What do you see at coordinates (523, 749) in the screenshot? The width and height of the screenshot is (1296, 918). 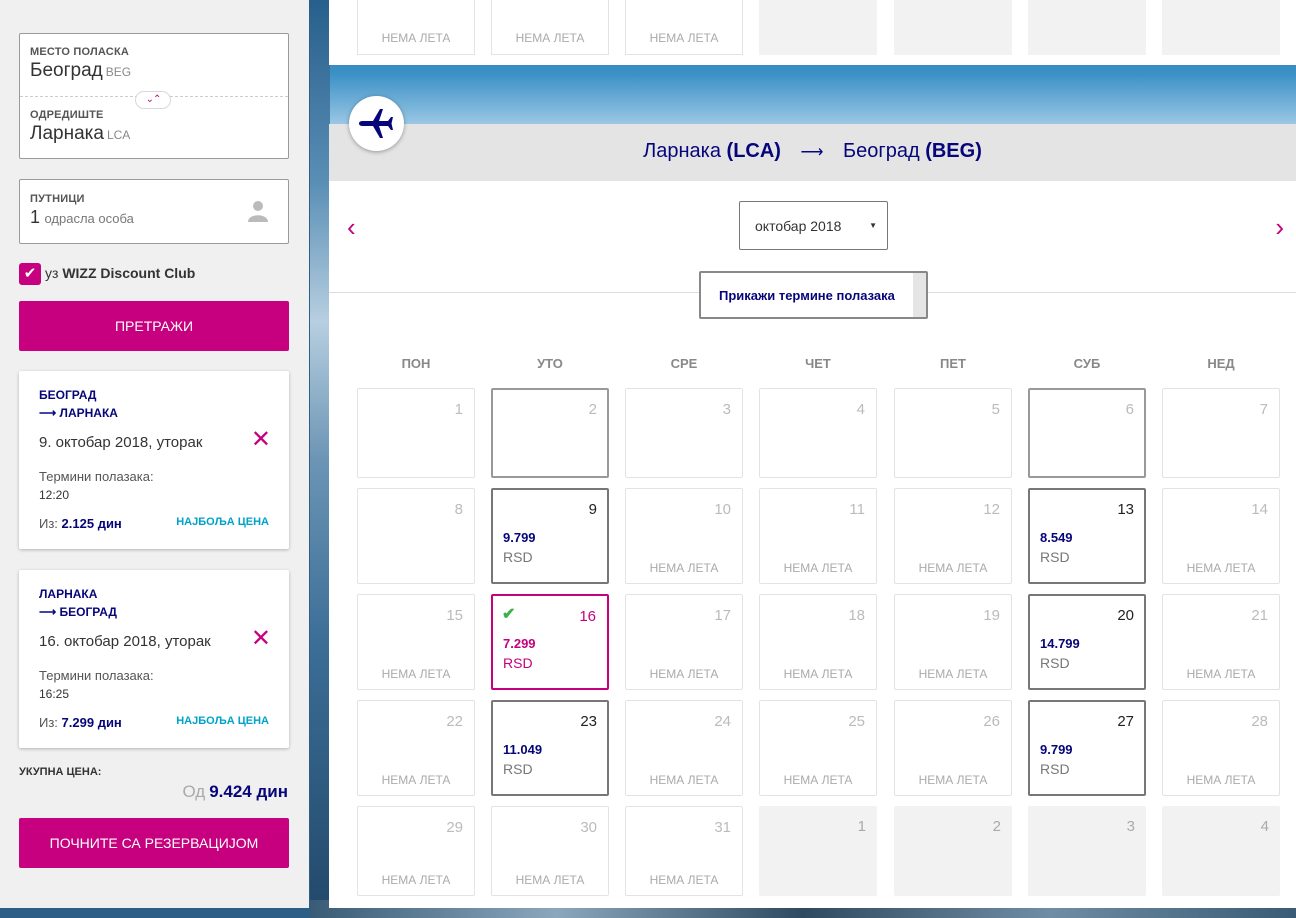 I see `day-price: 11.049` at bounding box center [523, 749].